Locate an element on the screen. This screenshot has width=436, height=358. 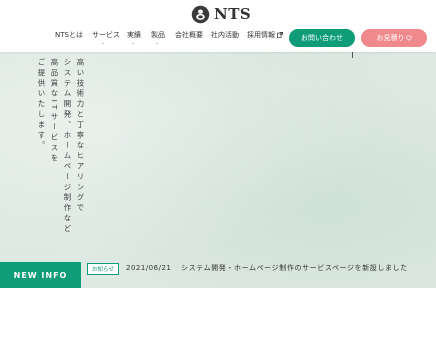
nav-item-about: NTSとは is located at coordinates (69, 35).